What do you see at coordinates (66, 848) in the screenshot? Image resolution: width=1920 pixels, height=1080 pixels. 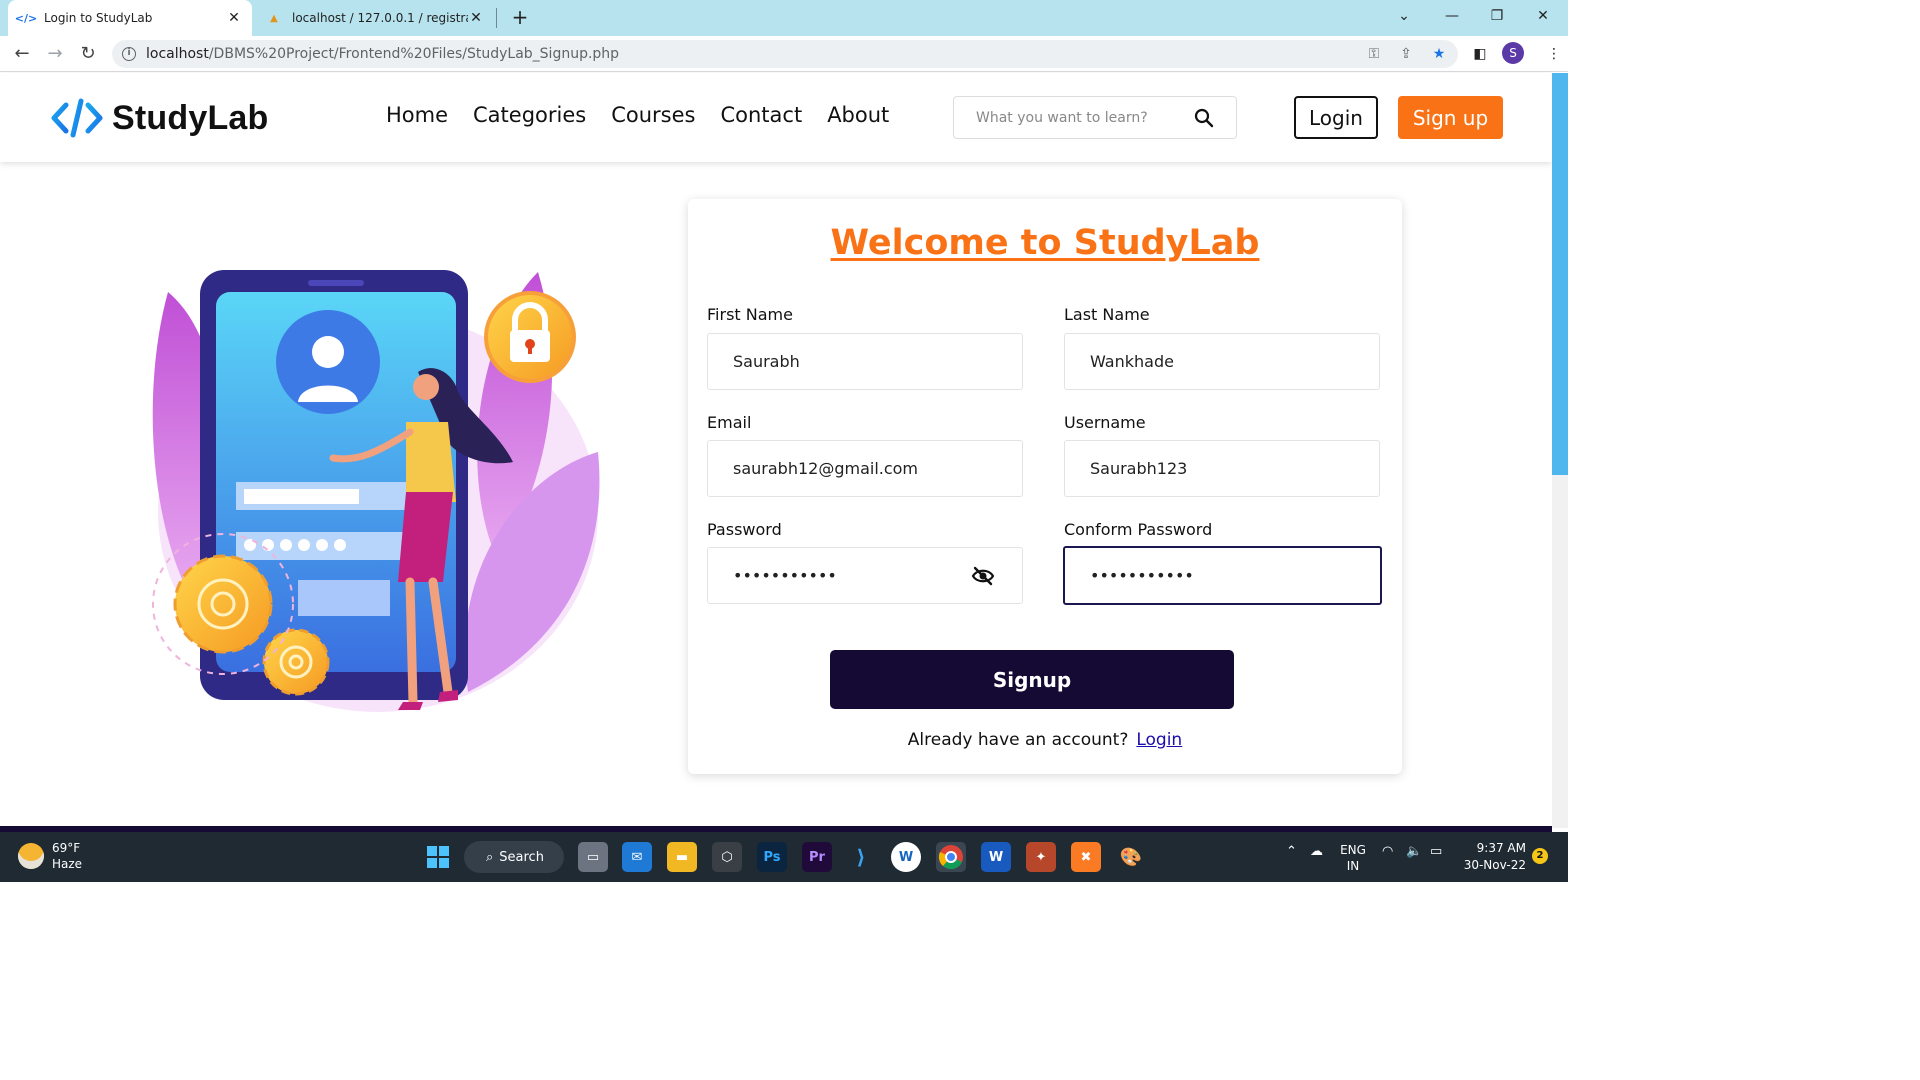 I see `weather-temp: 69°F` at bounding box center [66, 848].